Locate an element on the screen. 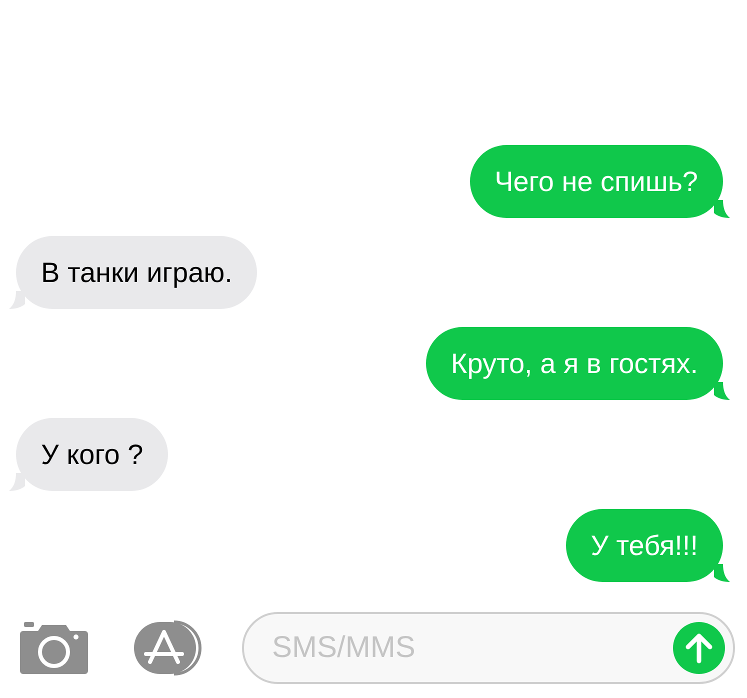 The image size is (747, 698). message-bubble: У тебя!!! is located at coordinates (644, 545).